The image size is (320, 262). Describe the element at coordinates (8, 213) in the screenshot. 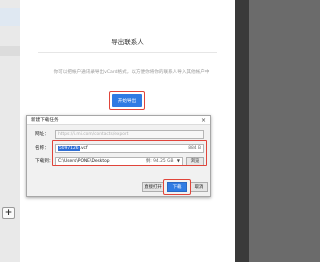

I see `add-button: +` at that location.